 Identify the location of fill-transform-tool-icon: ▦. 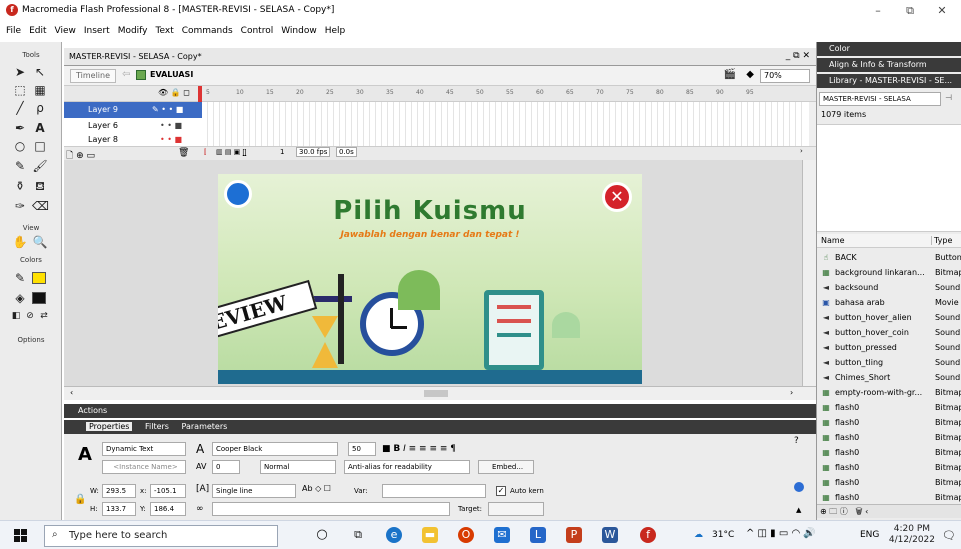
(40, 90).